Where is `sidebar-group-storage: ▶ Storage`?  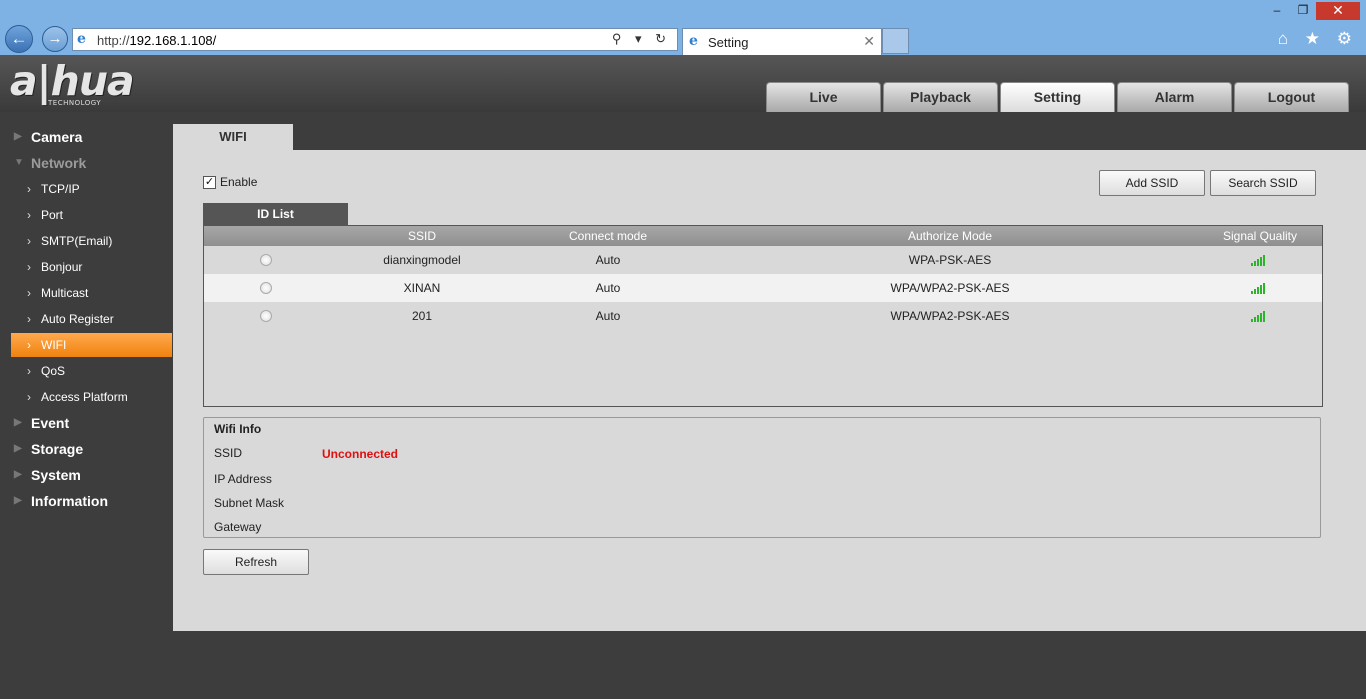 sidebar-group-storage: ▶ Storage is located at coordinates (86, 449).